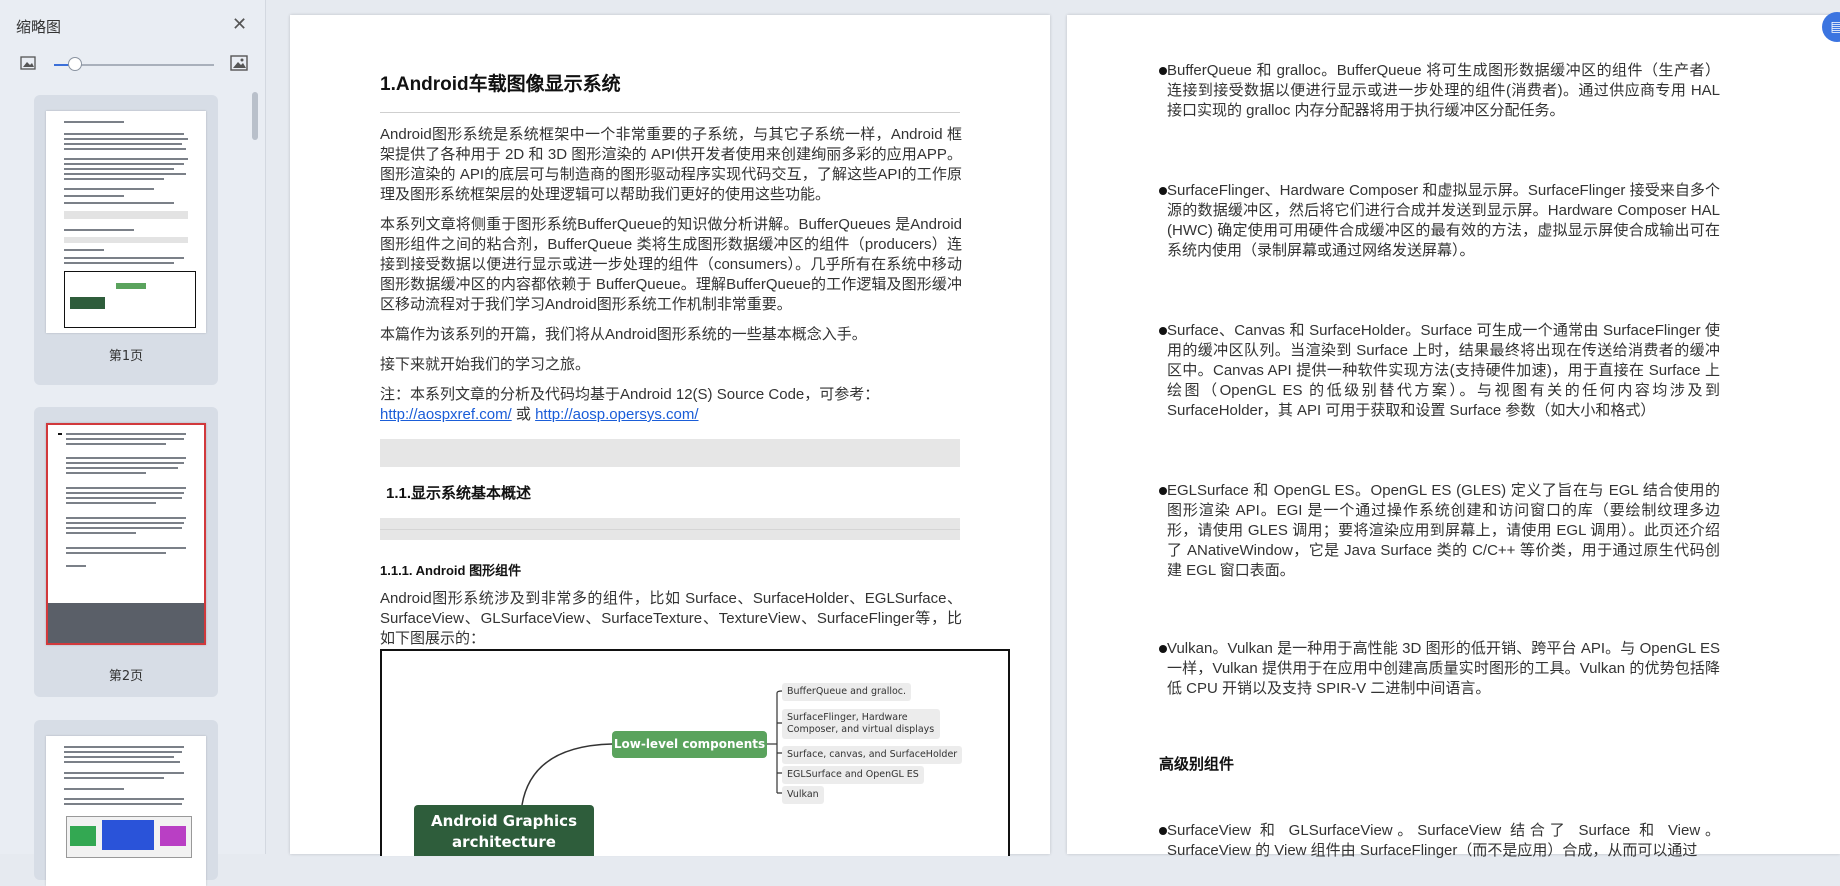 The width and height of the screenshot is (1840, 886). I want to click on image-large-icon, so click(239, 63).